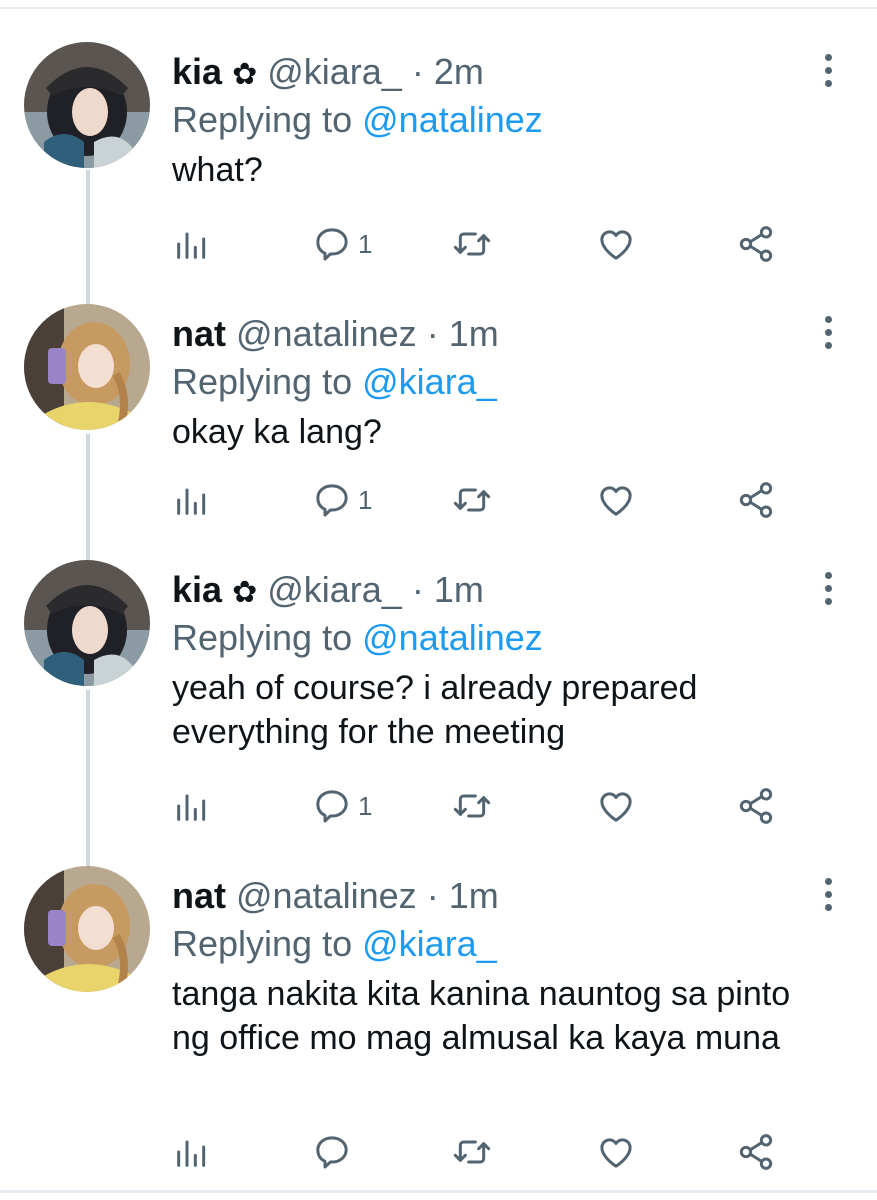  Describe the element at coordinates (217, 170) in the screenshot. I see `tweet-text: what?` at that location.